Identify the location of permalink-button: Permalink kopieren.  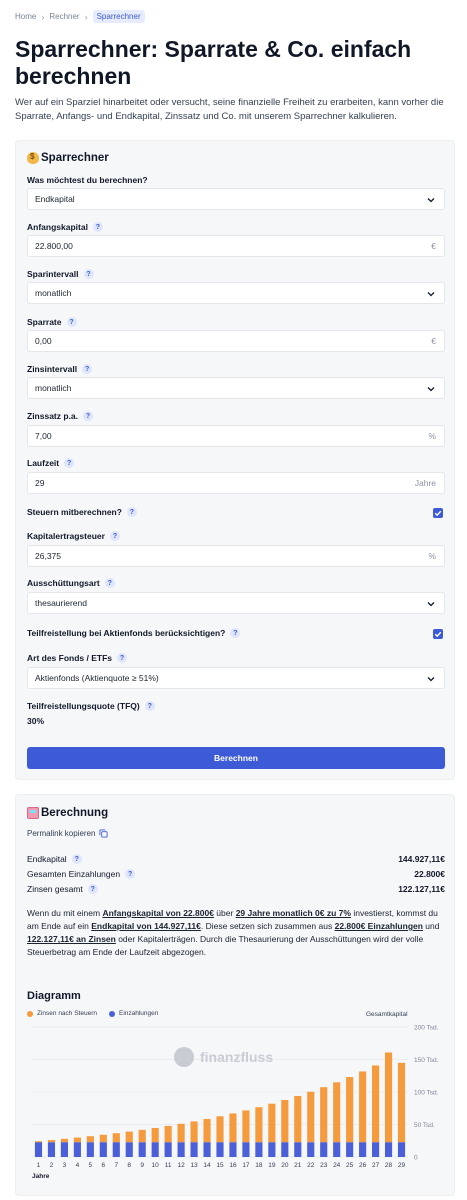
(68, 833).